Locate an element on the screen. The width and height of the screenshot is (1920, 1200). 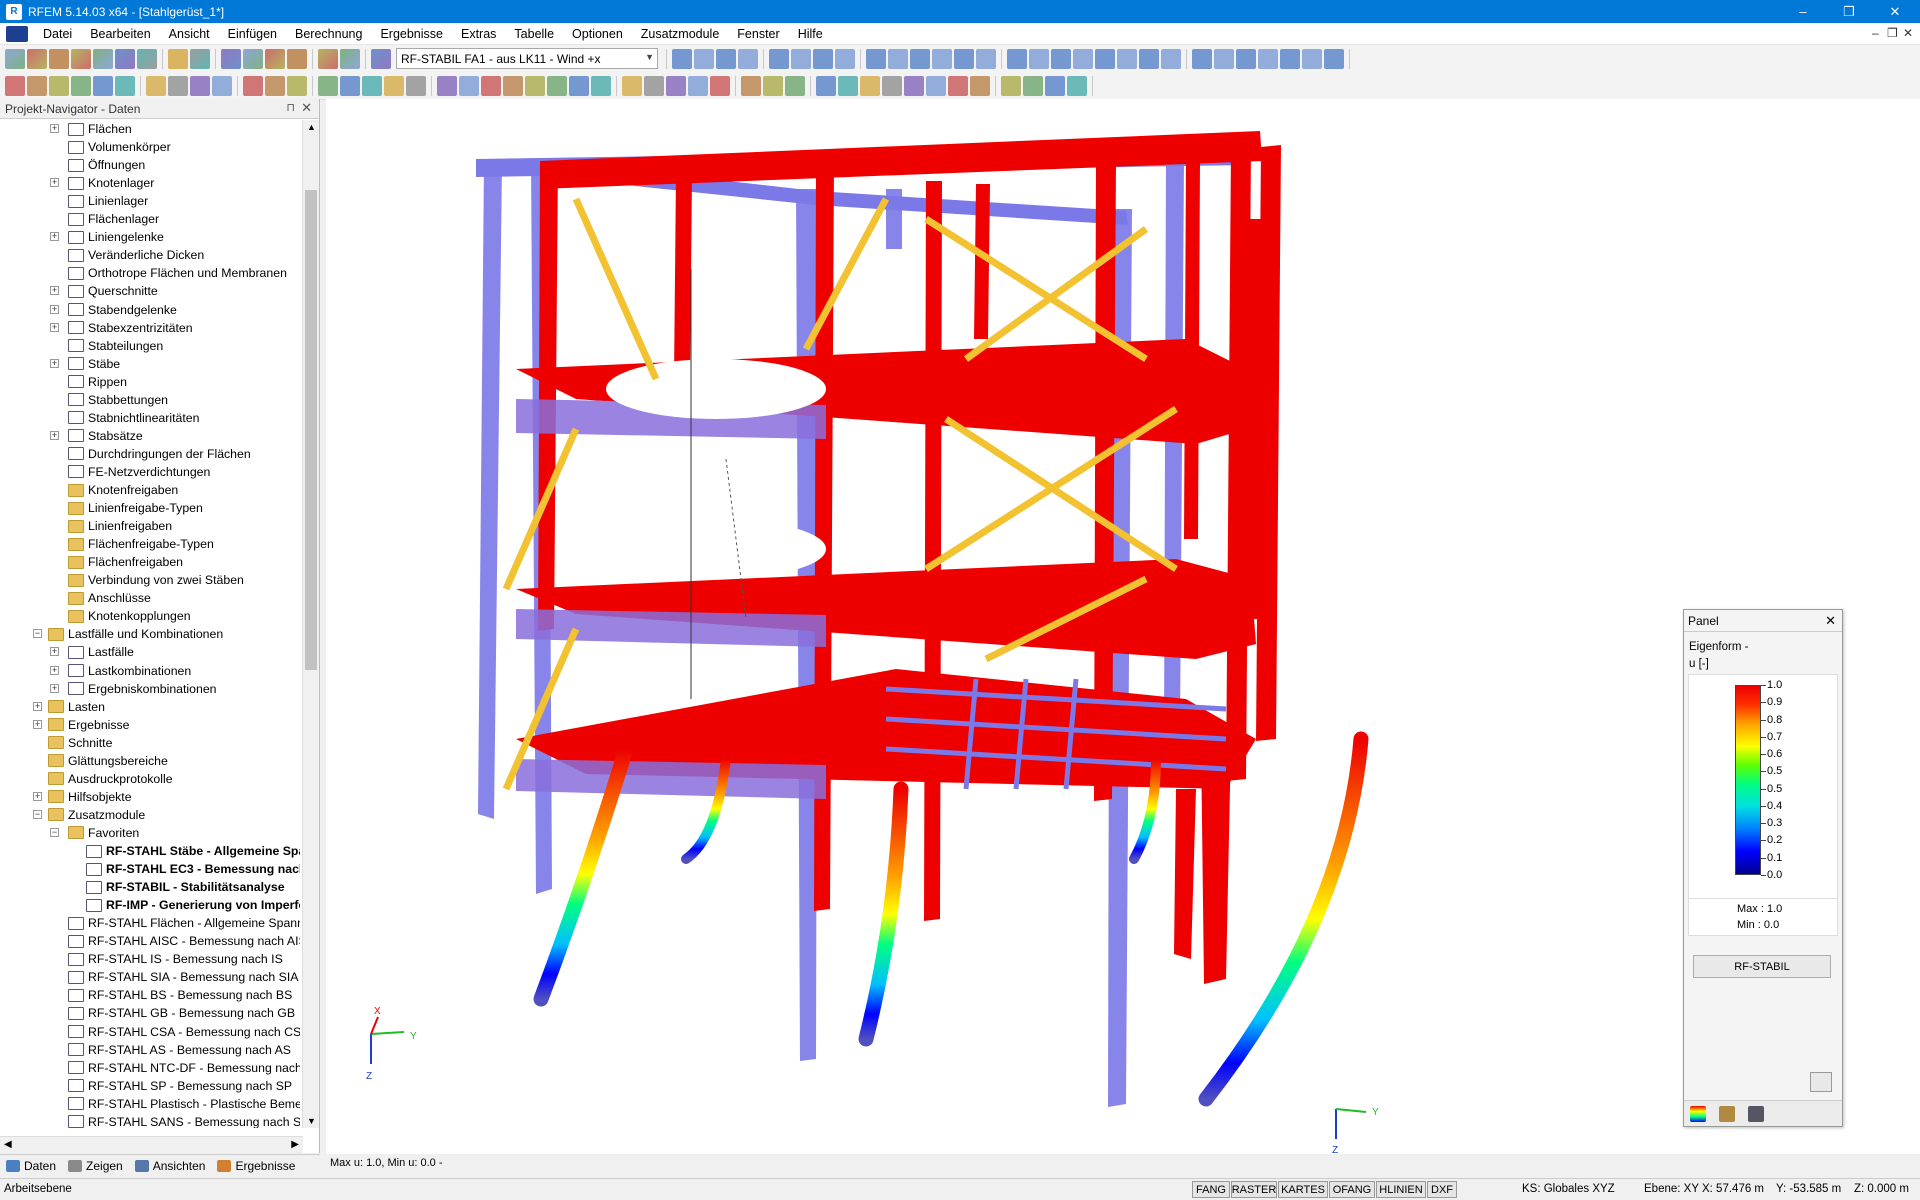
tree-item: Flächenfreigabe-Typen is located at coordinates (141, 544).